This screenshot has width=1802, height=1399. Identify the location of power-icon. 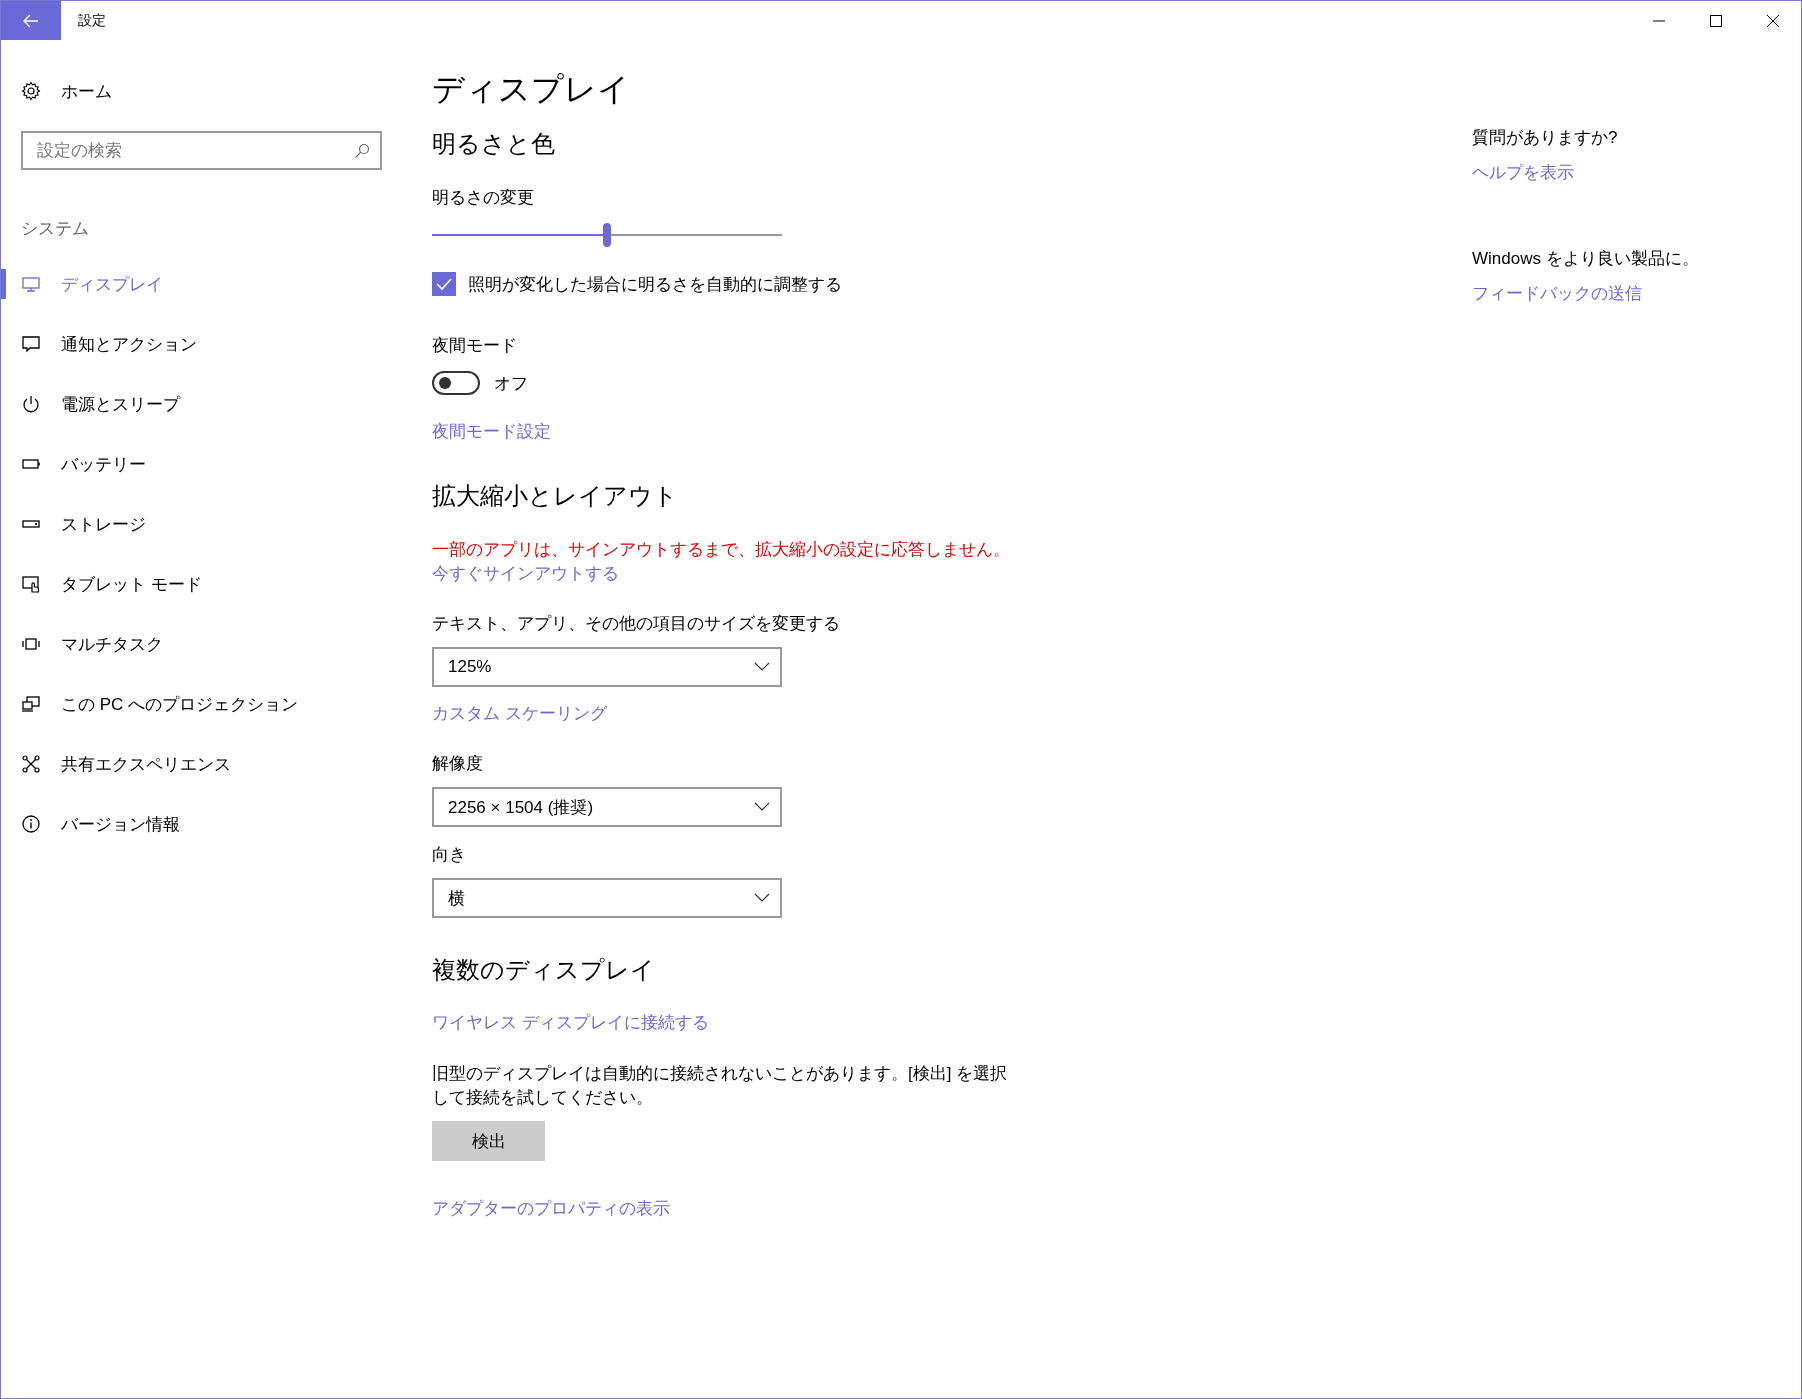
(31, 404).